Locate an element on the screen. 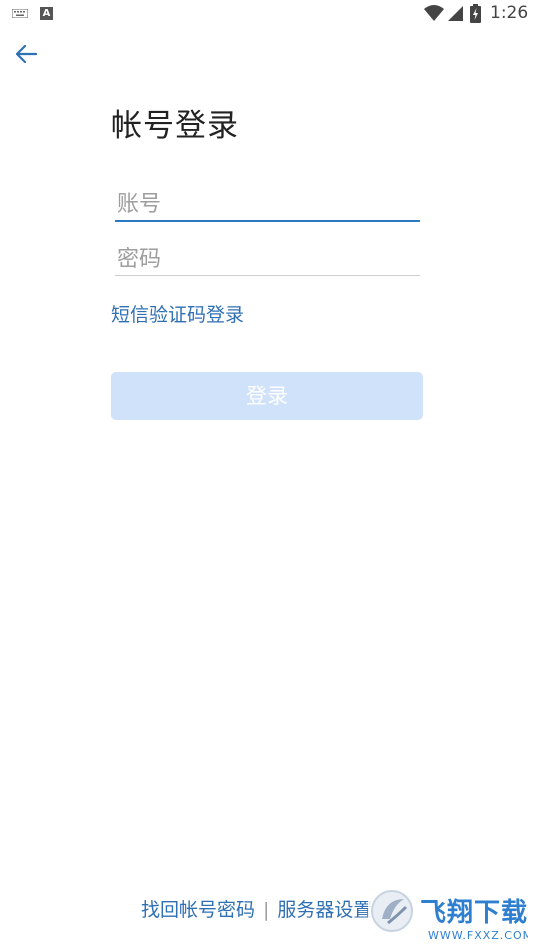  account-input is located at coordinates (267, 205).